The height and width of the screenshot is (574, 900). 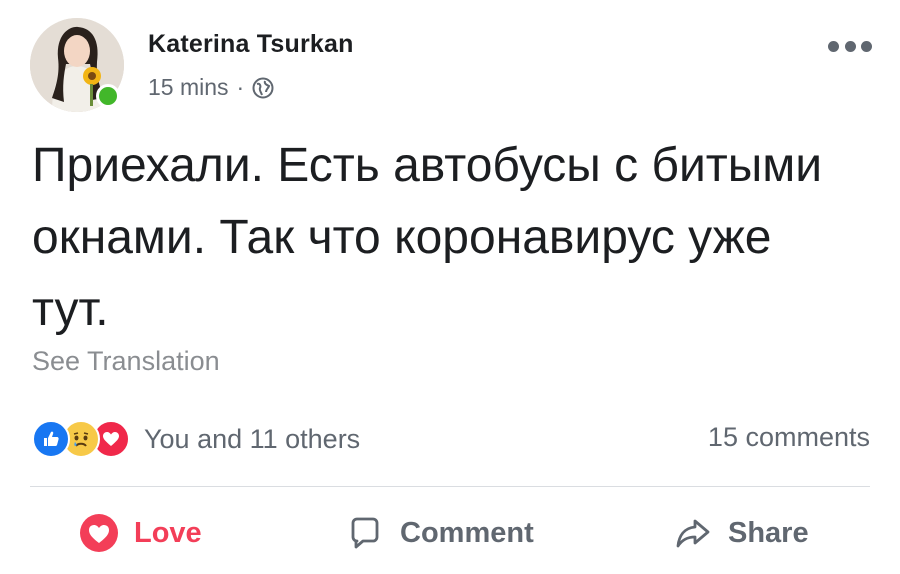 I want to click on share-button: Share, so click(x=740, y=533).